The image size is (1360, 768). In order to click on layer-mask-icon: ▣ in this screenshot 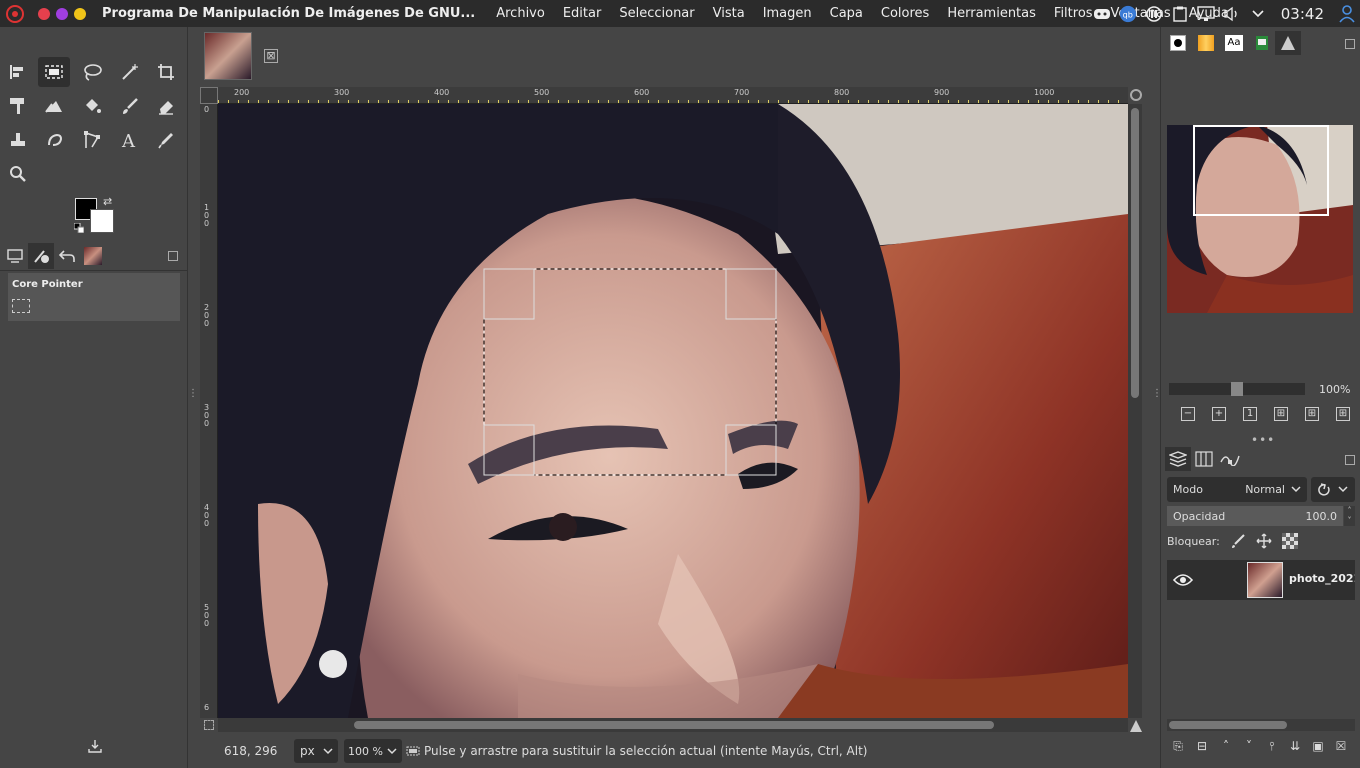, I will do `click(1318, 747)`.